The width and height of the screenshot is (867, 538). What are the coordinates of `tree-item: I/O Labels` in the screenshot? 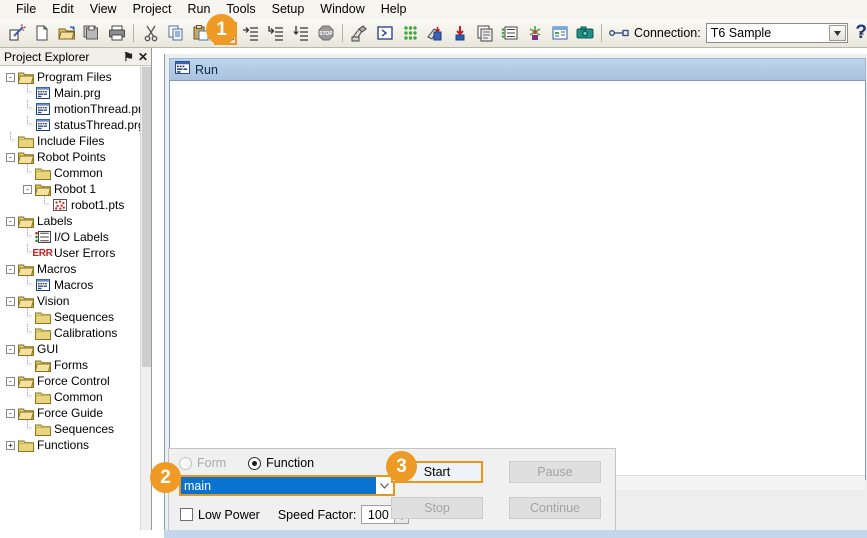 It's located at (70, 236).